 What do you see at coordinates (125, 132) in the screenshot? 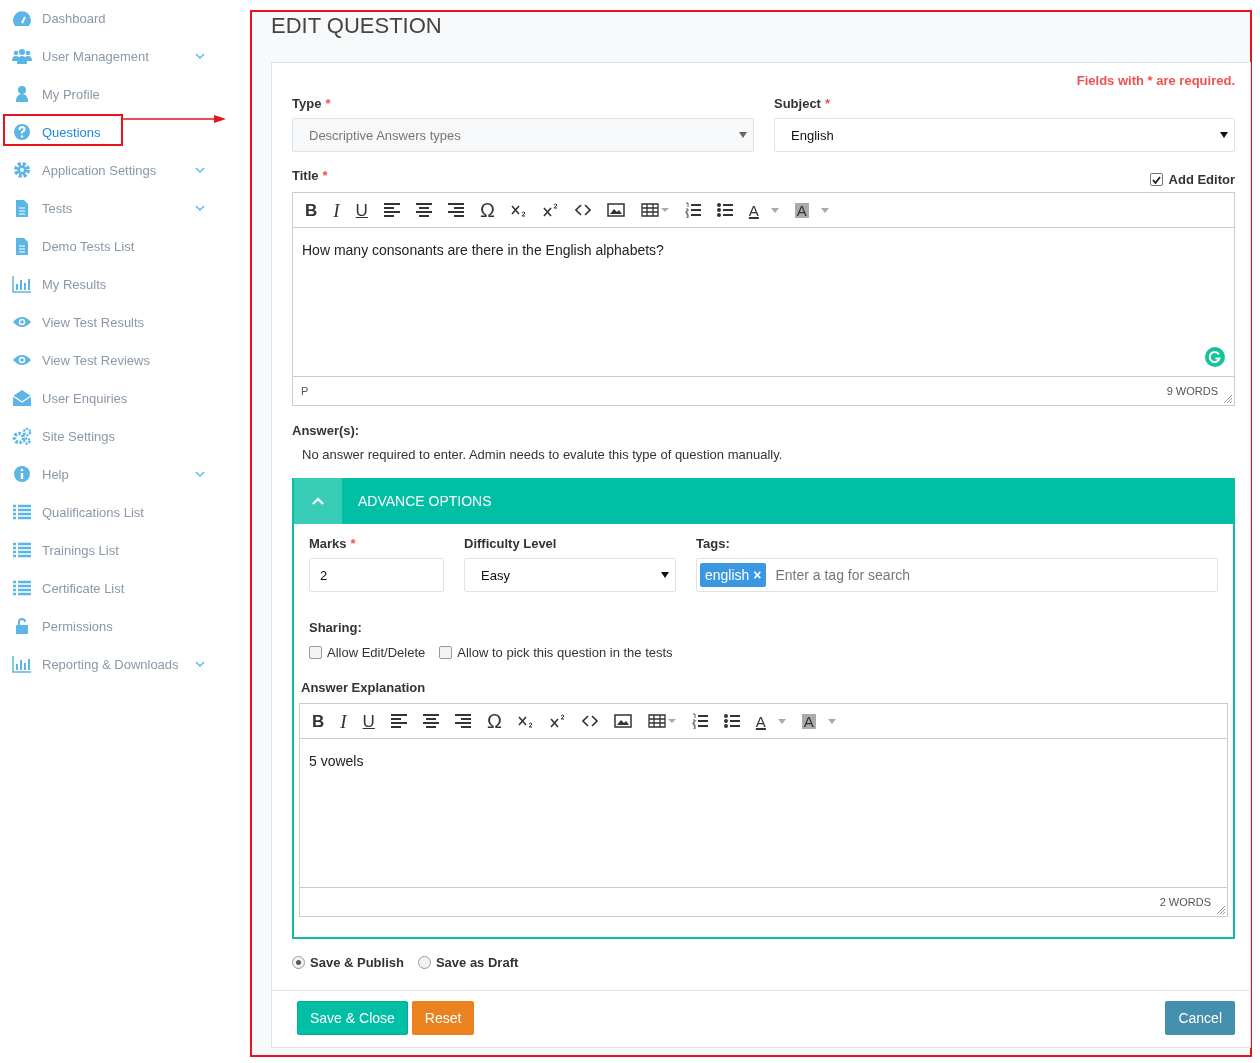
I see `sidebar-item: Questions` at bounding box center [125, 132].